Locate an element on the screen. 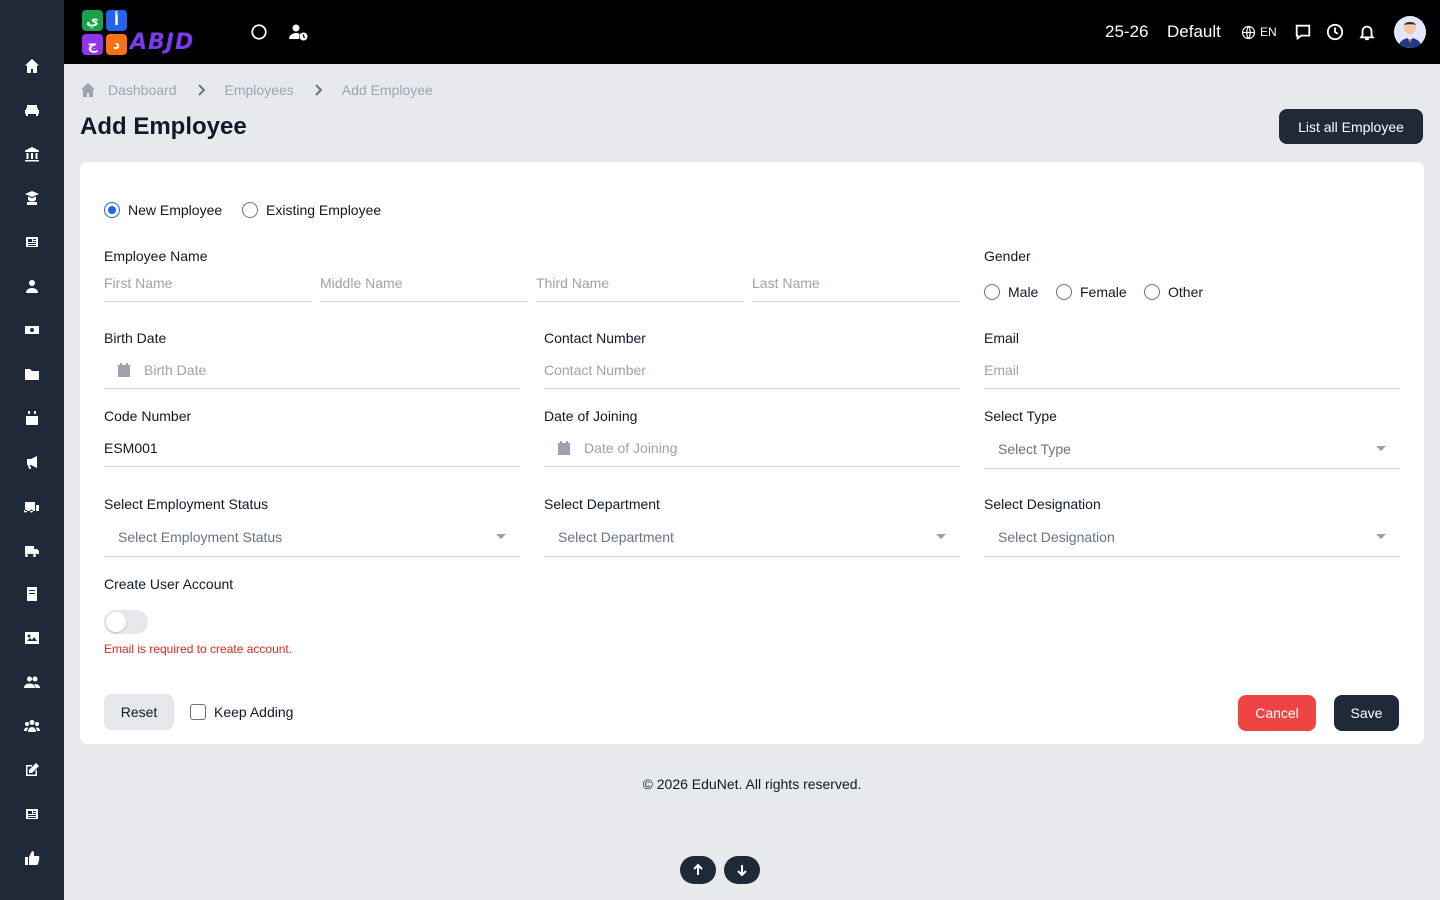 The height and width of the screenshot is (900, 1440). placeholder: Birth Date is located at coordinates (175, 370).